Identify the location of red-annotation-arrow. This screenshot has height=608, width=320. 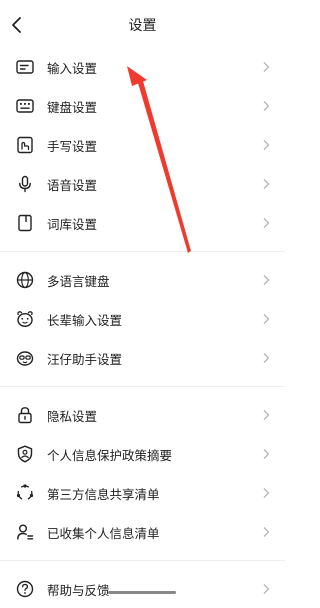
(159, 159).